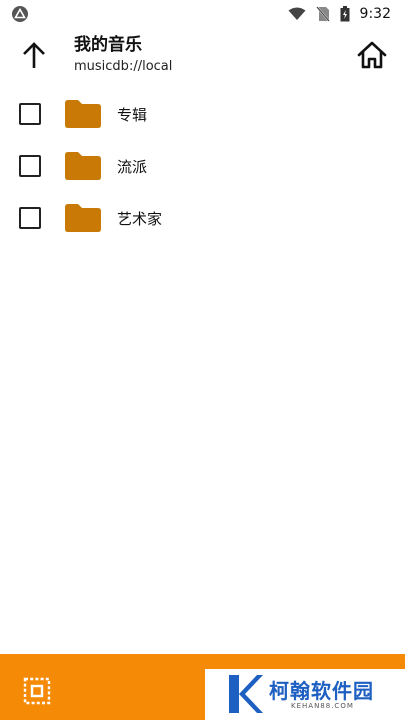  Describe the element at coordinates (108, 45) in the screenshot. I see `page-title: 我的音乐` at that location.